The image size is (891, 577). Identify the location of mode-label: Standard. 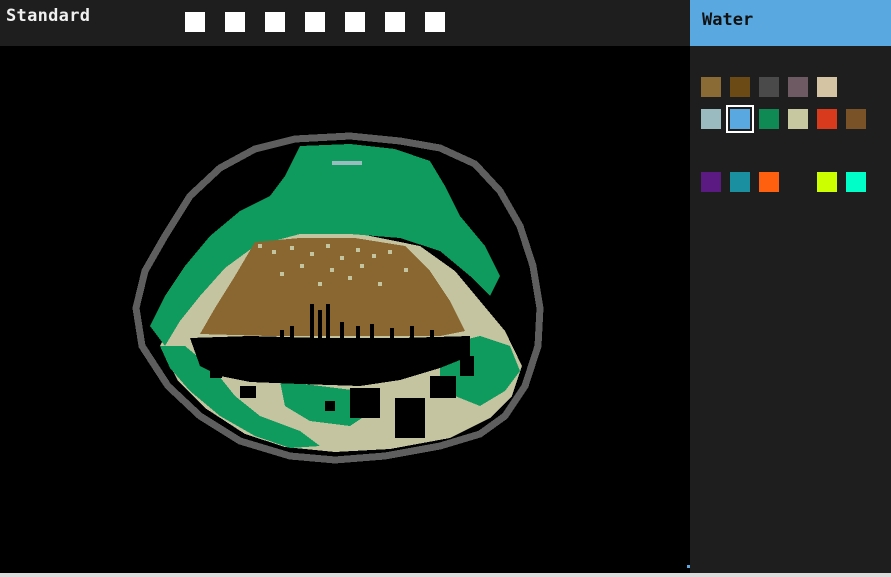
(48, 16).